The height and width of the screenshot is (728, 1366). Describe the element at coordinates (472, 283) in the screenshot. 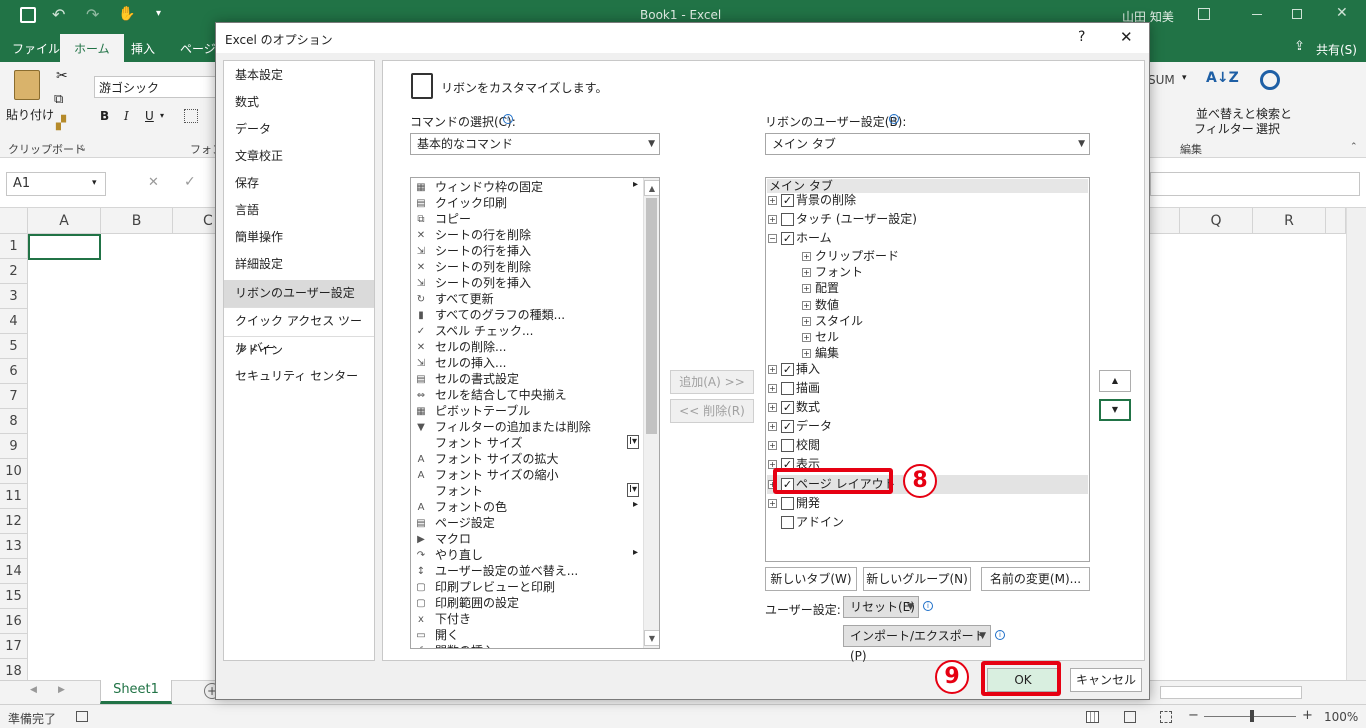

I see `command-list-item: ⇲ シートの列を挿入` at that location.